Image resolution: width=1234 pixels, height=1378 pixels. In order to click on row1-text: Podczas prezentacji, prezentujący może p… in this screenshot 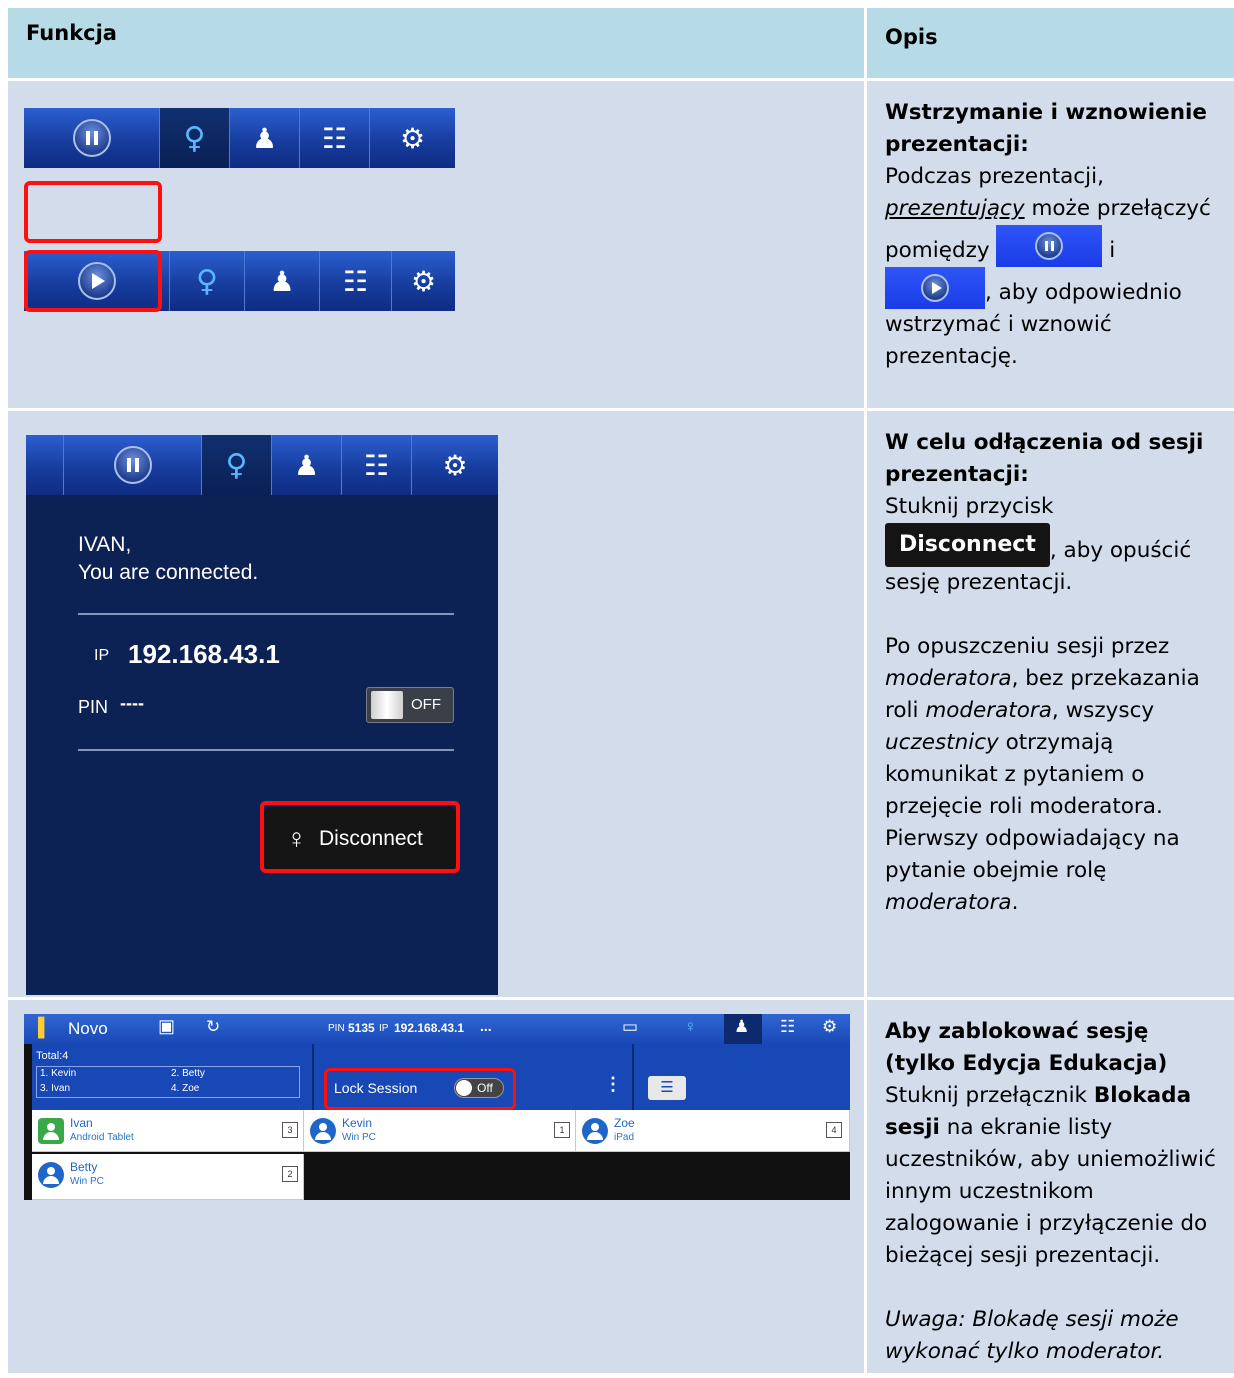, I will do `click(1053, 267)`.